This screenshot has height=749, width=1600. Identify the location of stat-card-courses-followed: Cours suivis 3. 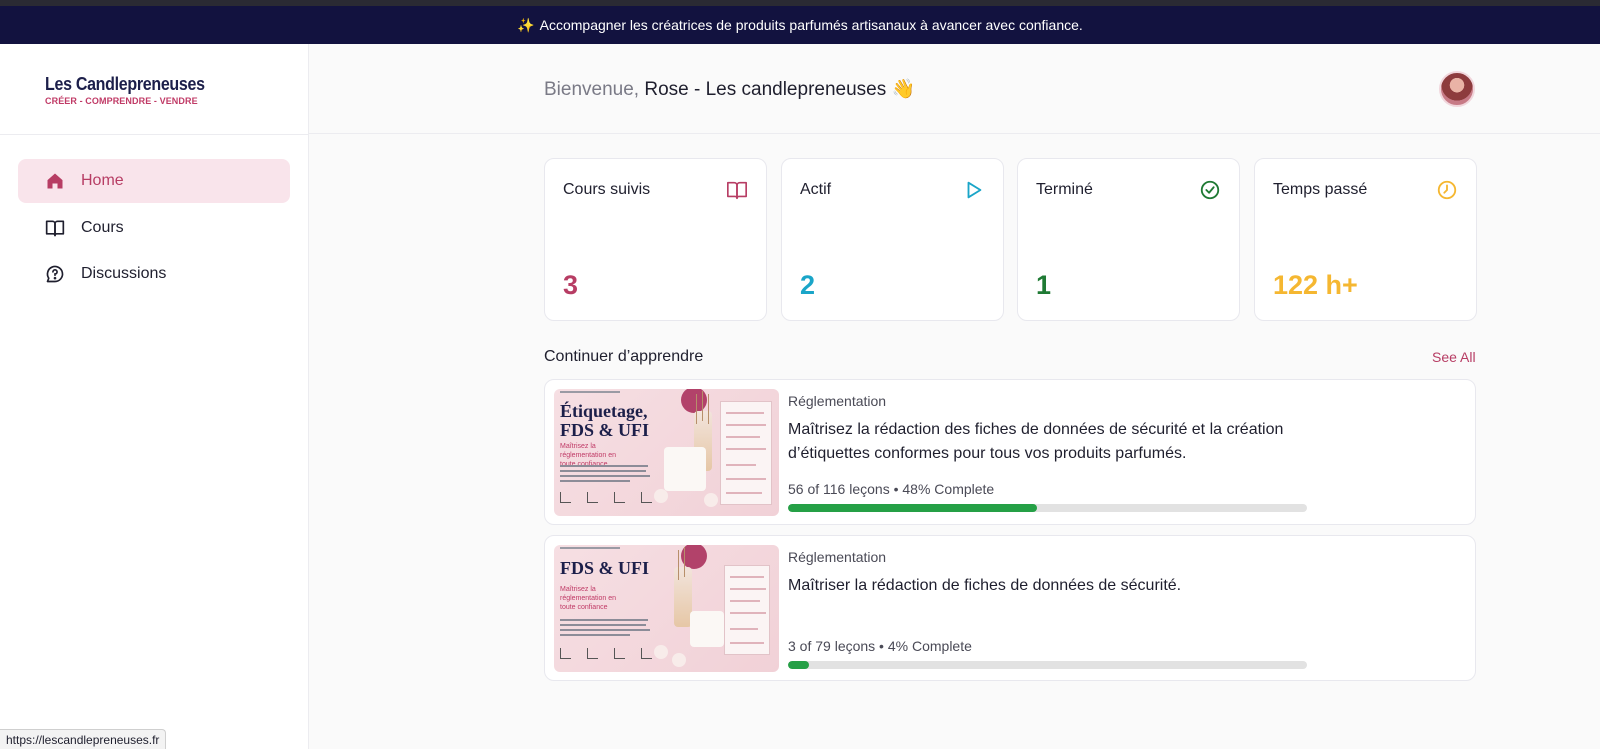
(655, 239).